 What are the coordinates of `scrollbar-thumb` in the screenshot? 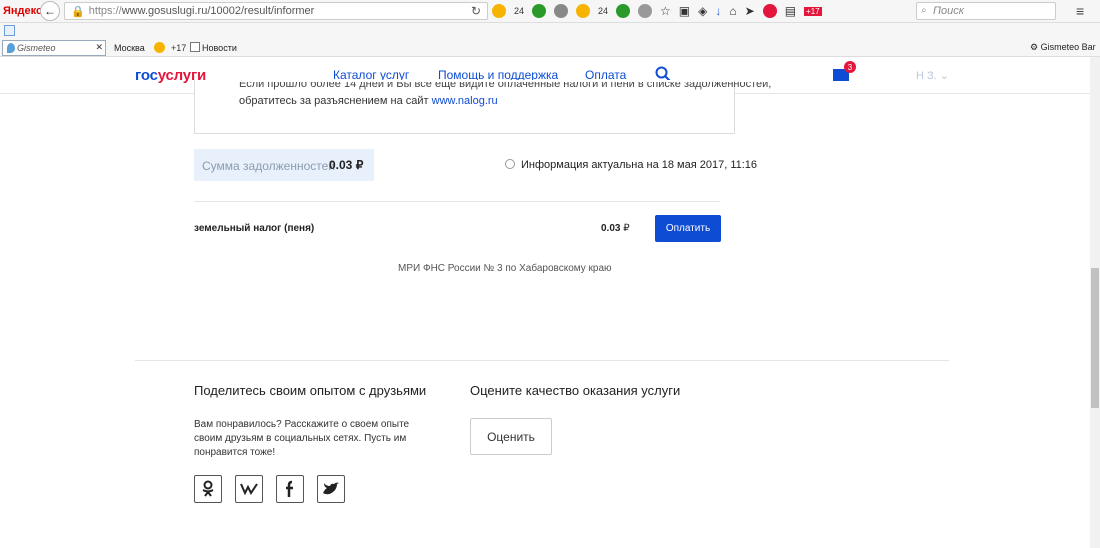 It's located at (1095, 338).